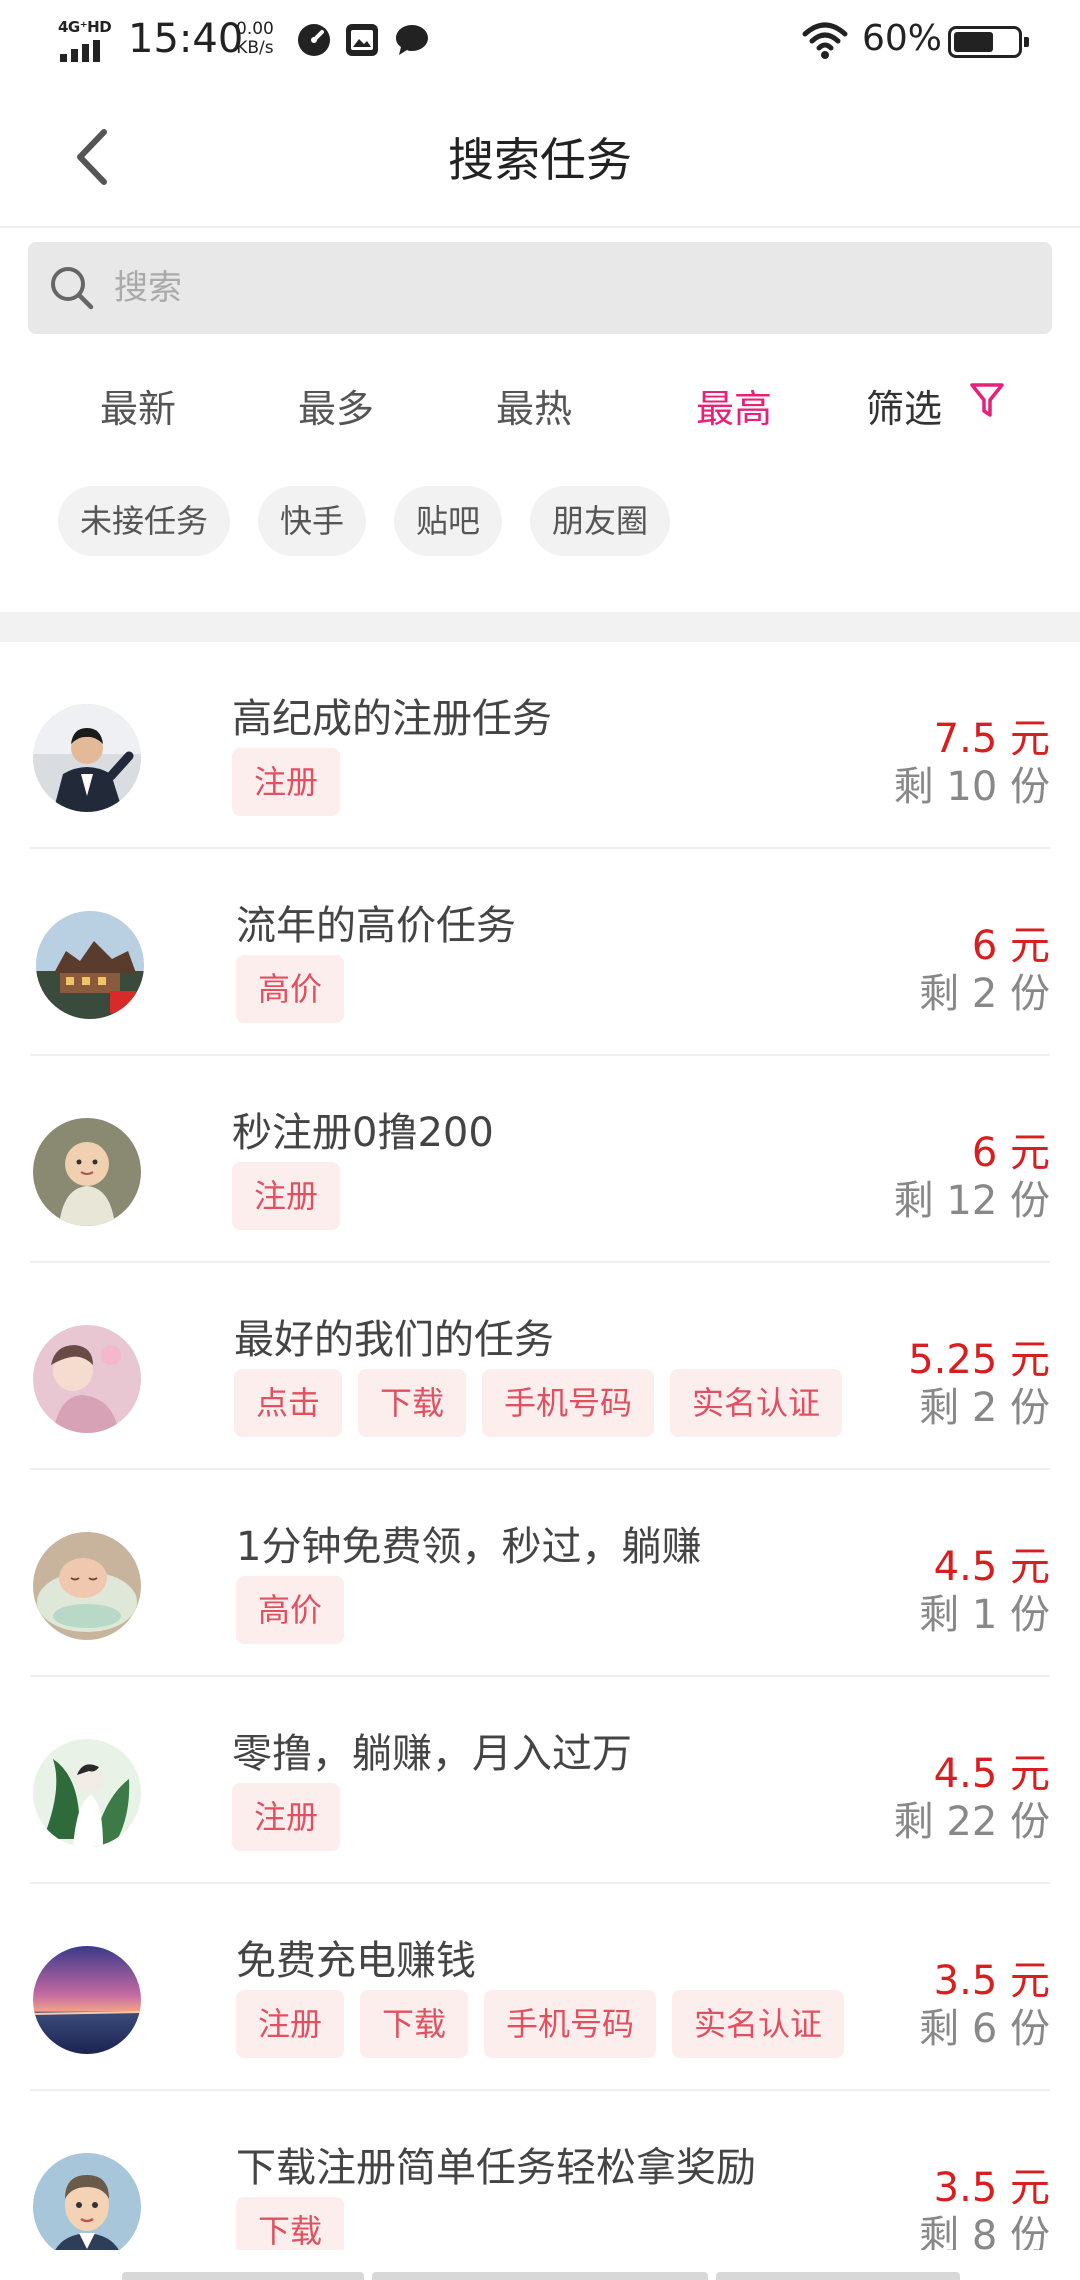  What do you see at coordinates (362, 40) in the screenshot?
I see `gallery-icon` at bounding box center [362, 40].